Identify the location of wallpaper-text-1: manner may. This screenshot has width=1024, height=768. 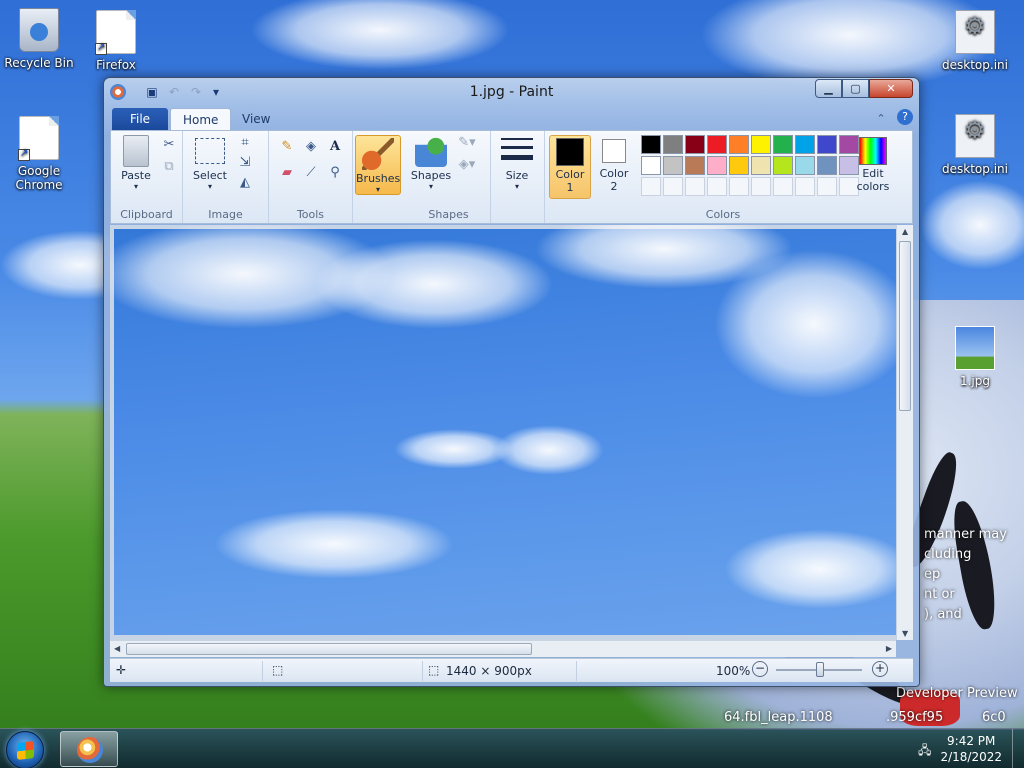
(965, 534).